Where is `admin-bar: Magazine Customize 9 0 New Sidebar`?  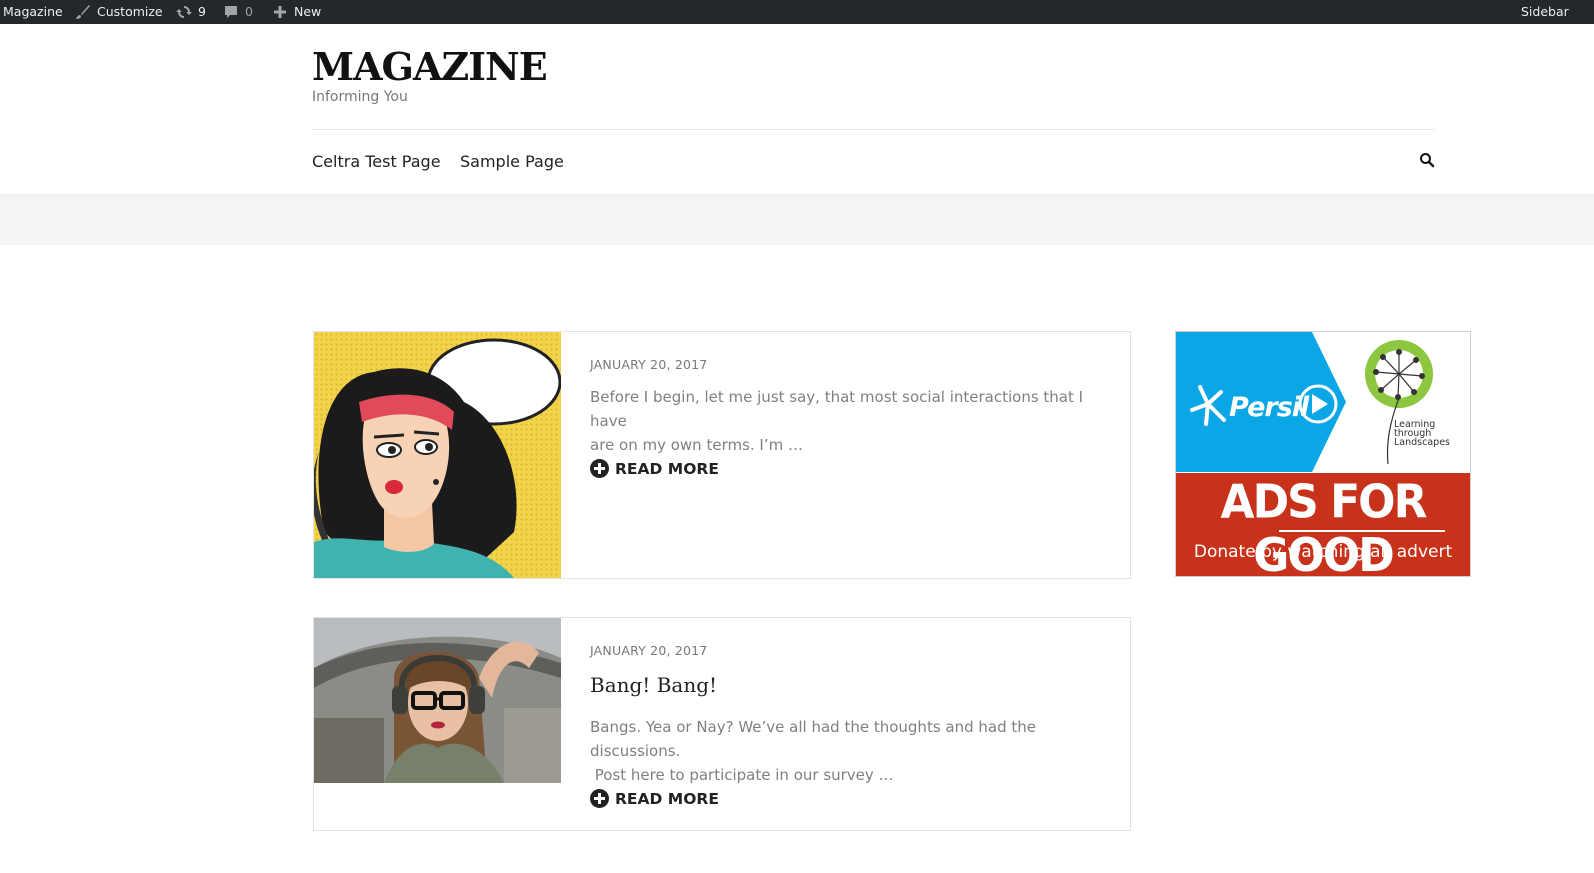 admin-bar: Magazine Customize 9 0 New Sidebar is located at coordinates (797, 12).